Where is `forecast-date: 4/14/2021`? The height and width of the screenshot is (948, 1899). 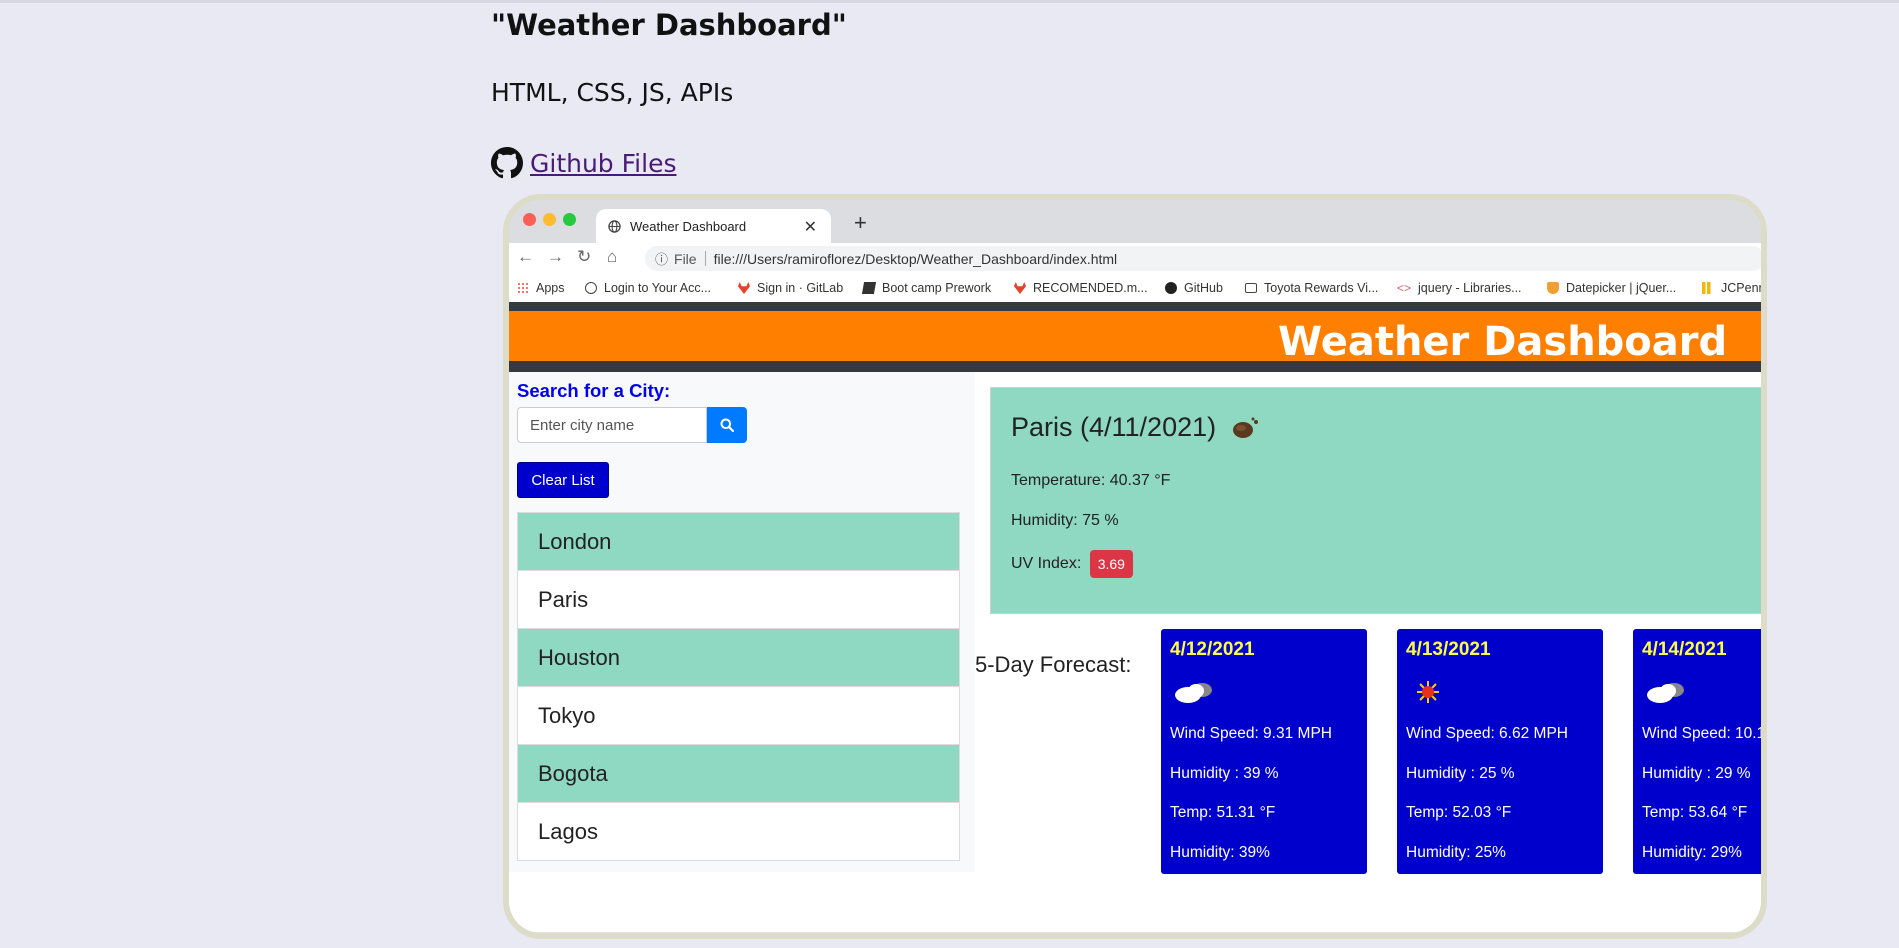 forecast-date: 4/14/2021 is located at coordinates (1684, 649).